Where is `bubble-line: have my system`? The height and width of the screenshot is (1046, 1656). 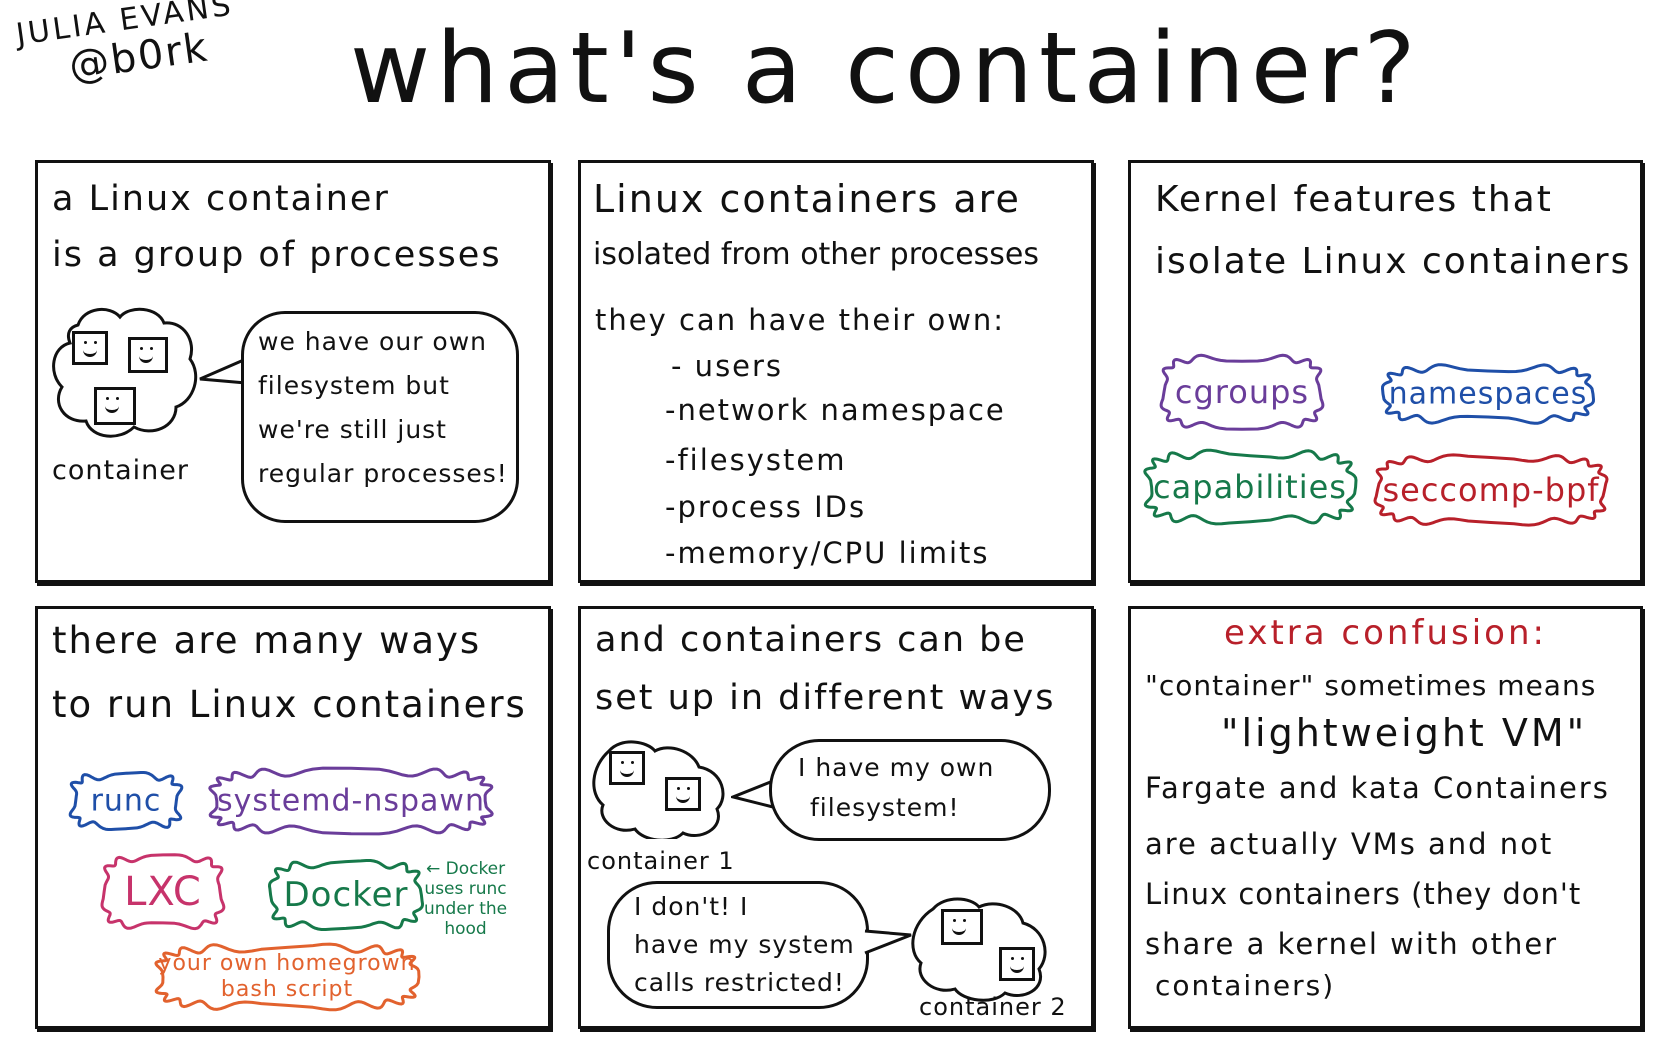 bubble-line: have my system is located at coordinates (744, 944).